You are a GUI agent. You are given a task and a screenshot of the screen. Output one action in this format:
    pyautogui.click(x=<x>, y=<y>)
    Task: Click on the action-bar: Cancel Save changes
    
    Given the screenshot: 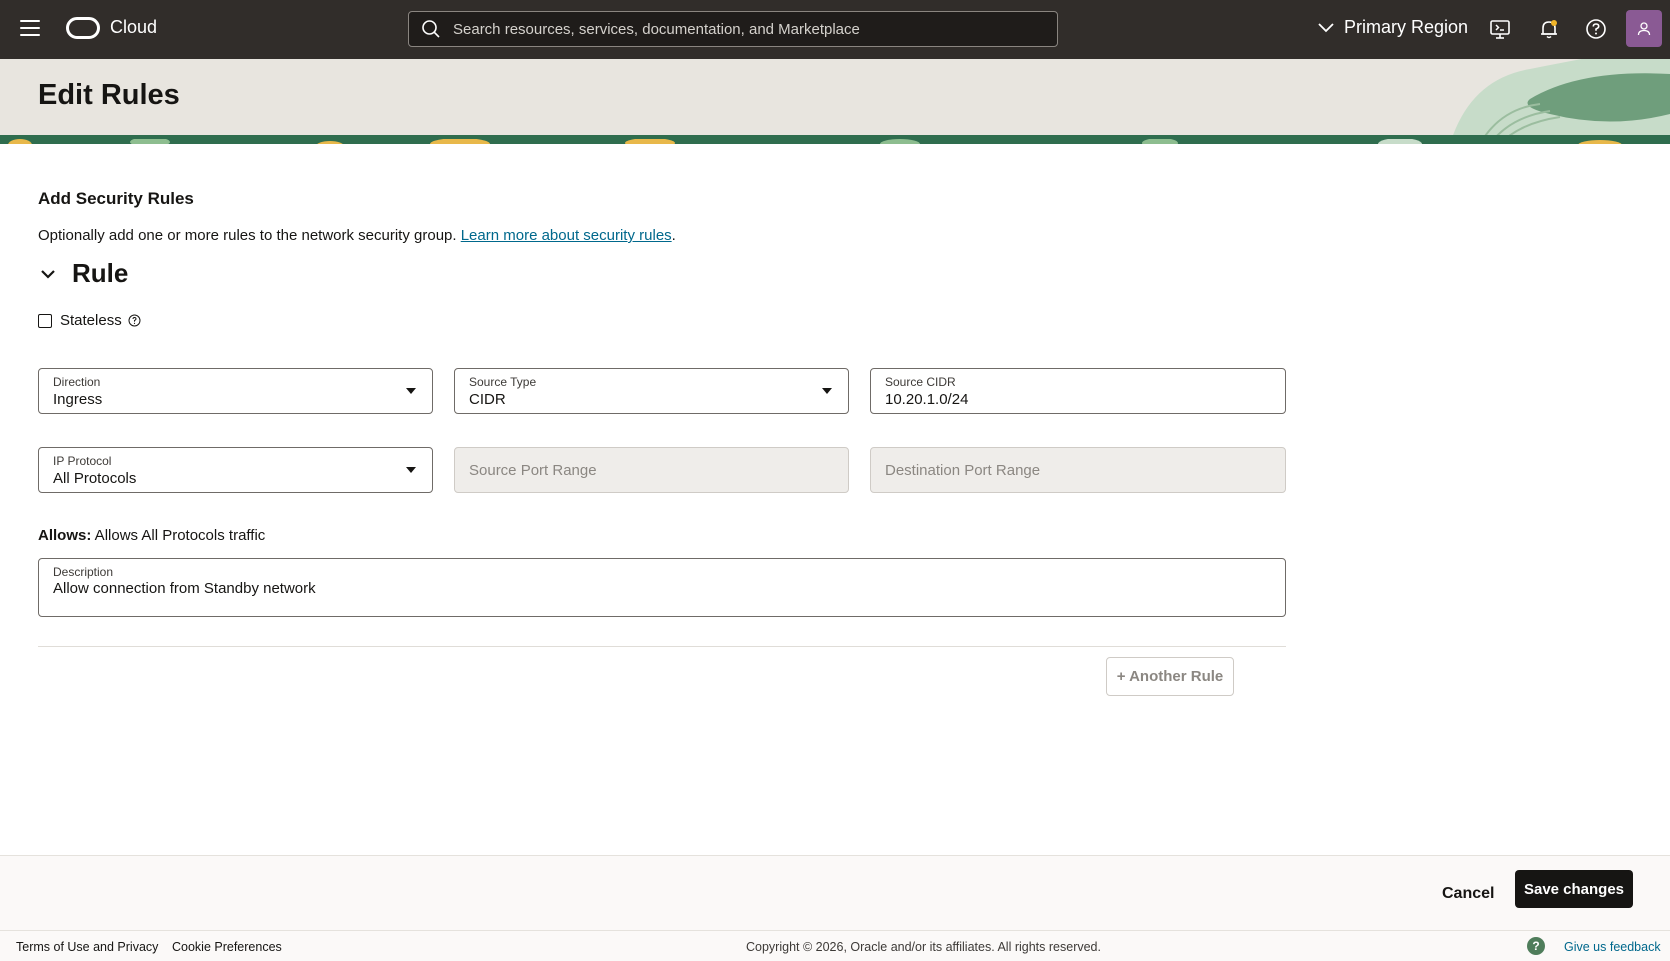 What is the action you would take?
    pyautogui.click(x=835, y=892)
    